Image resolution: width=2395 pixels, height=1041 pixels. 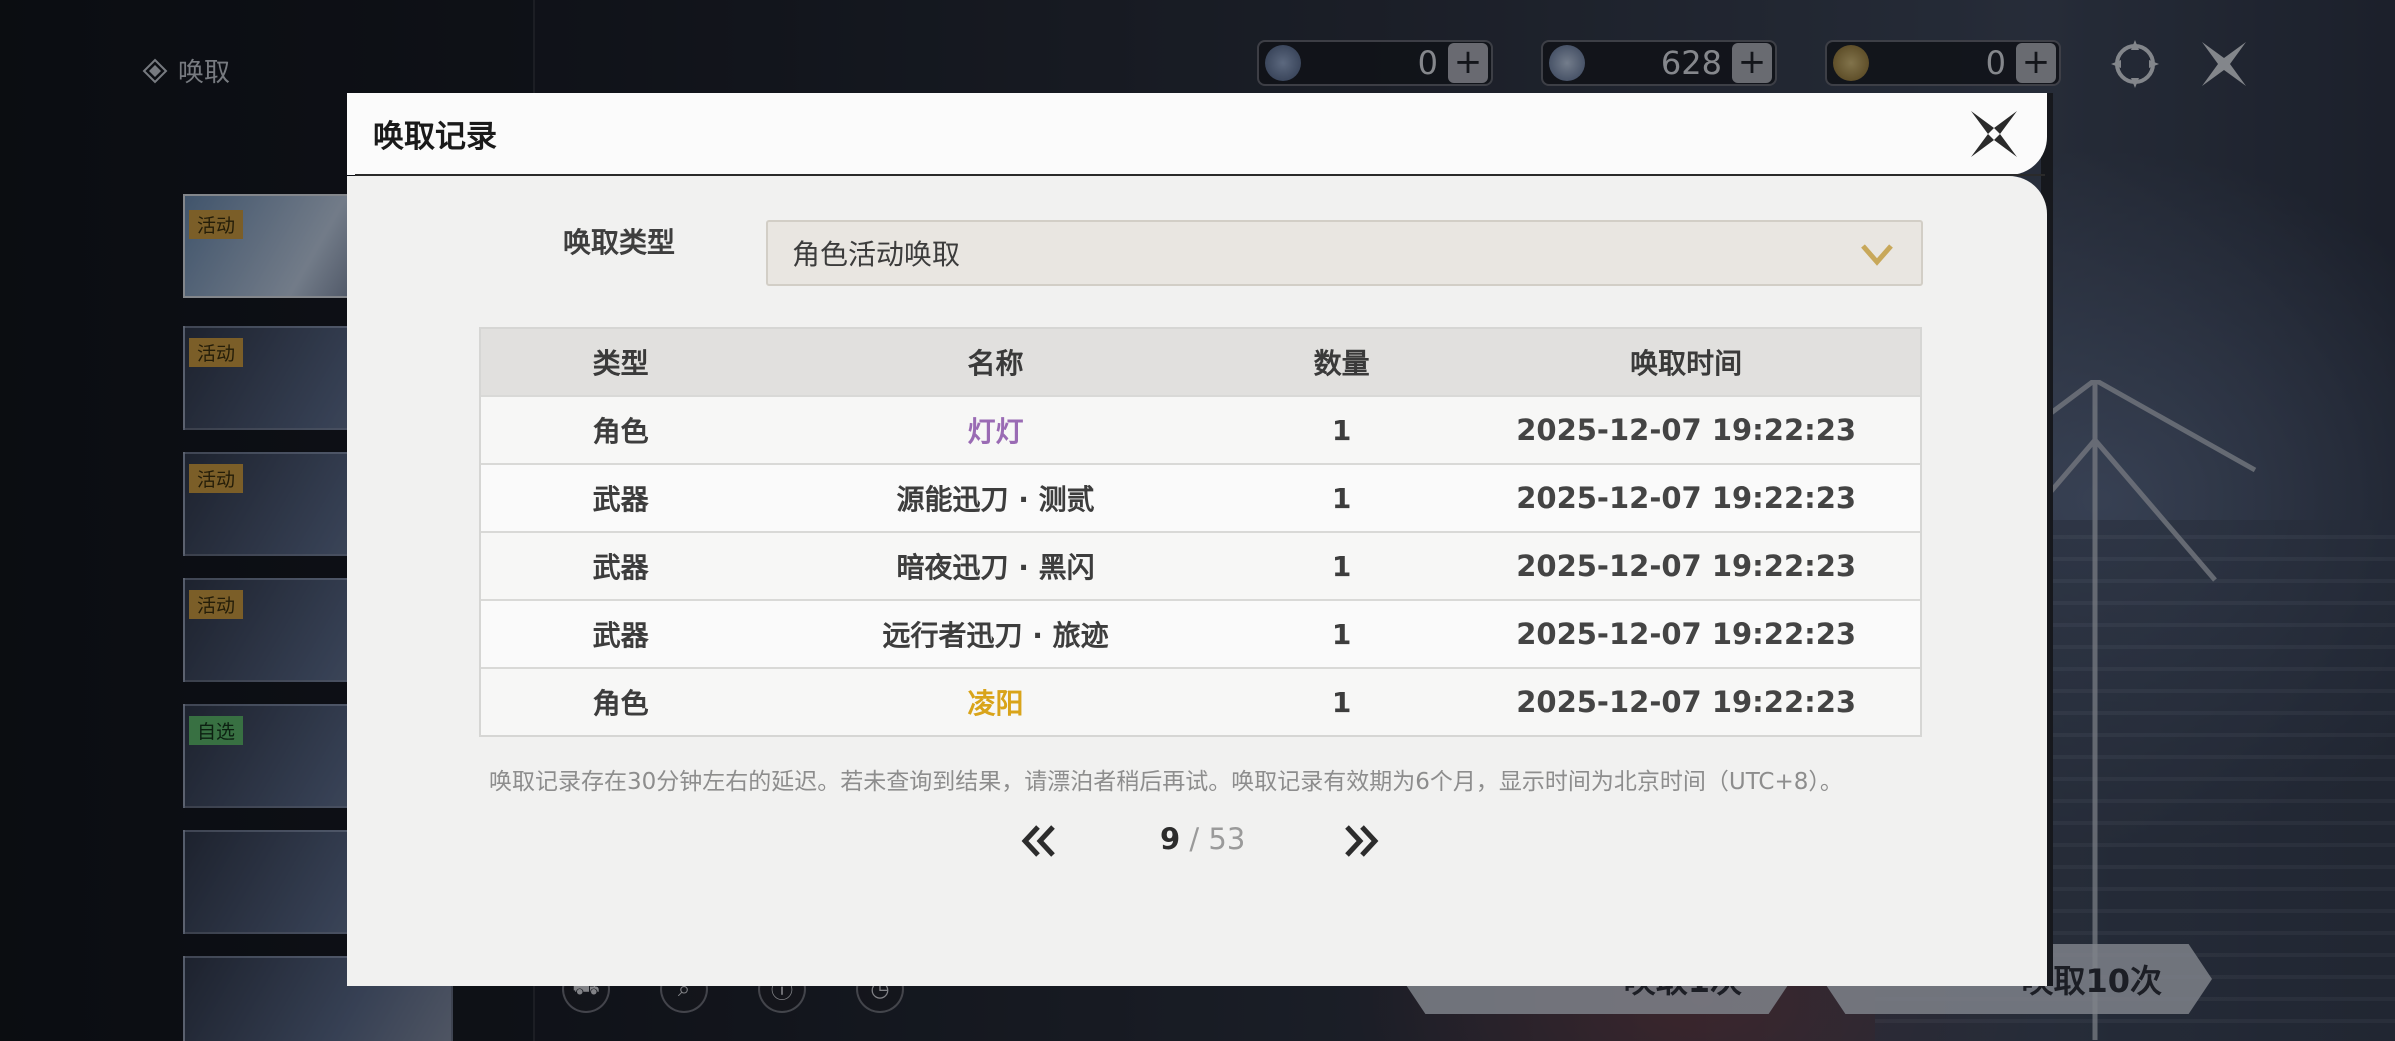 I want to click on page-indicator: 9 / 53, so click(x=1202, y=839).